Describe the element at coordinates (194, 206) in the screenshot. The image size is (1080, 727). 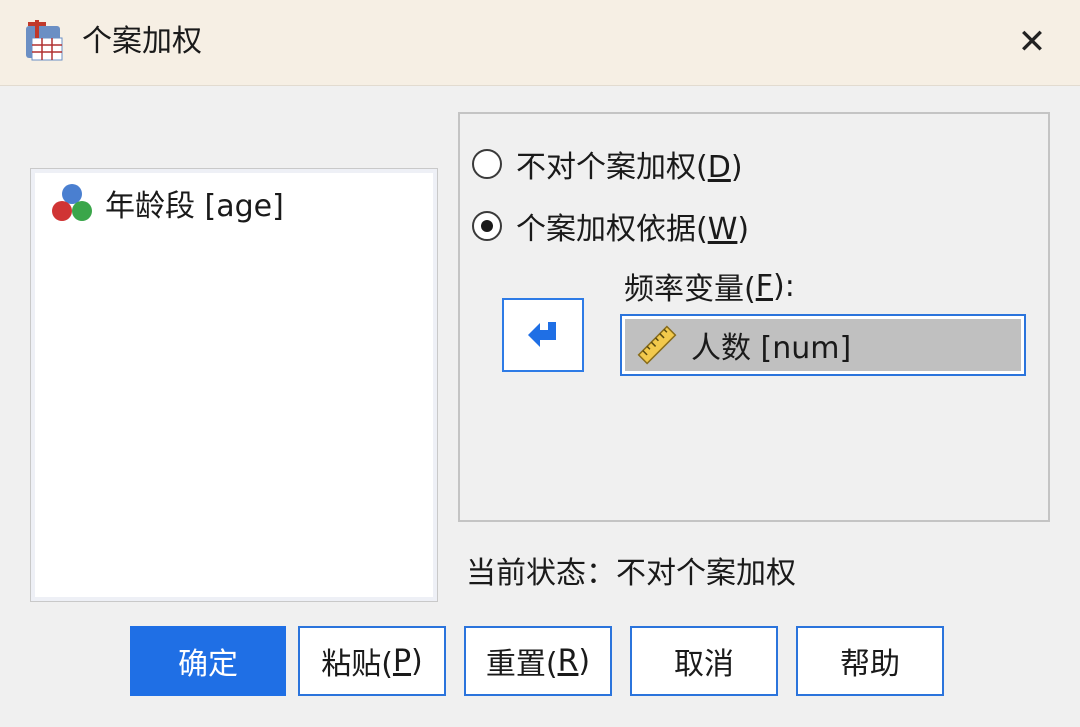
I see `variable-label: 年龄段 [age]` at that location.